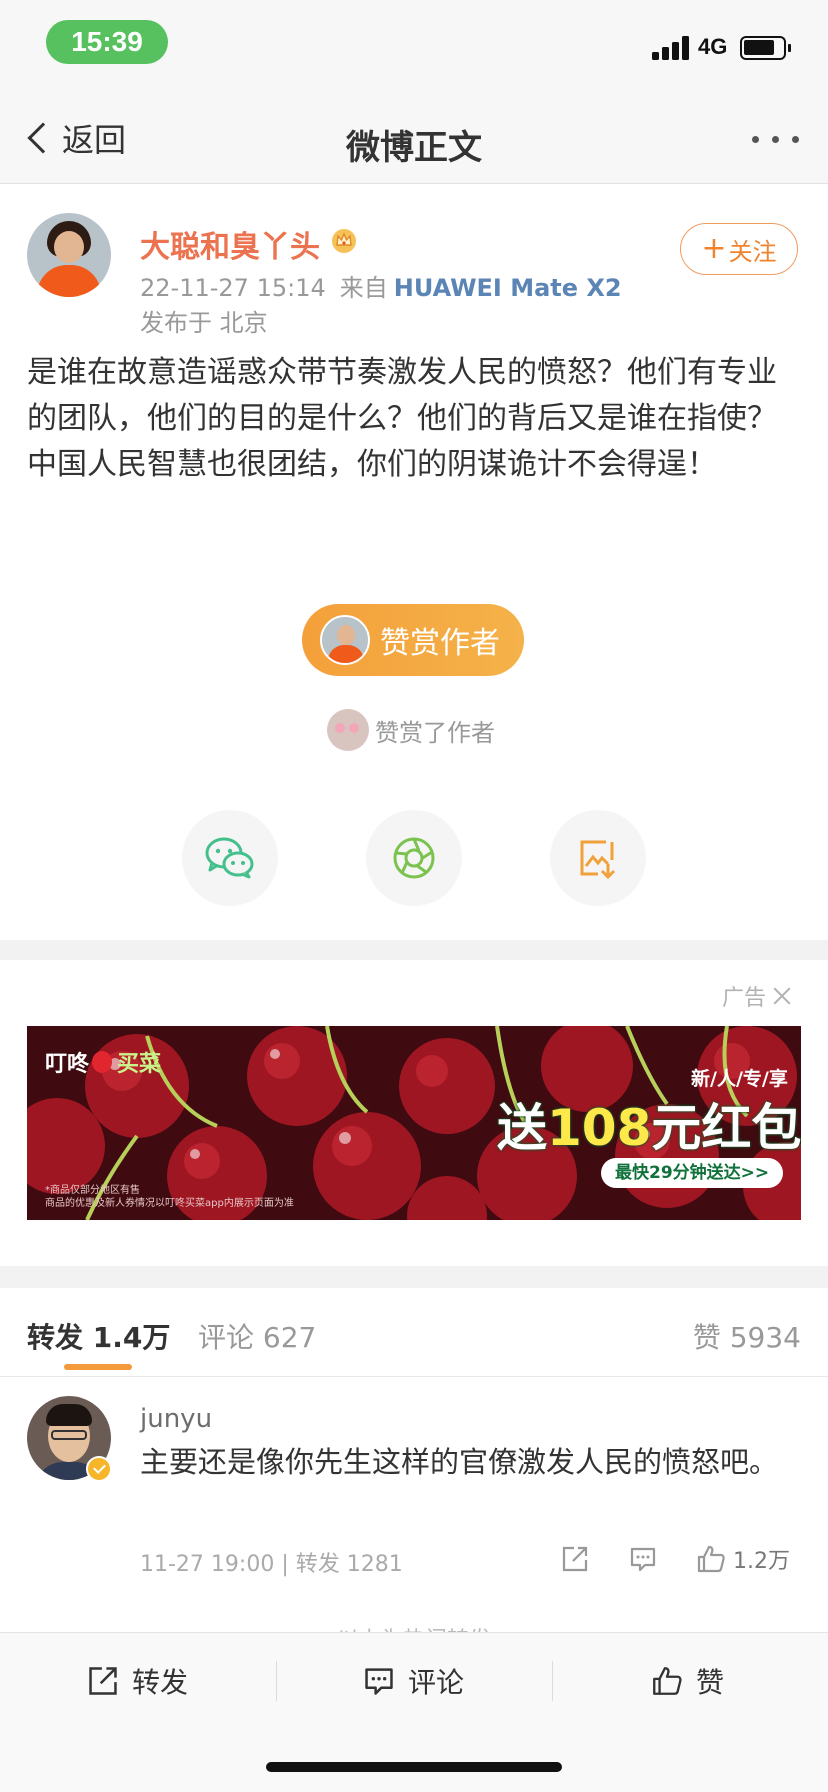 The height and width of the screenshot is (1792, 828). I want to click on reward-author-button: 赞赏作者, so click(413, 640).